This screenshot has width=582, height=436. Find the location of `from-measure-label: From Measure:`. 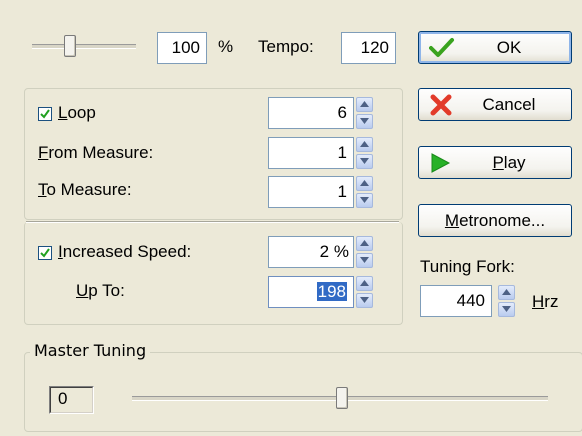

from-measure-label: From Measure: is located at coordinates (96, 152).